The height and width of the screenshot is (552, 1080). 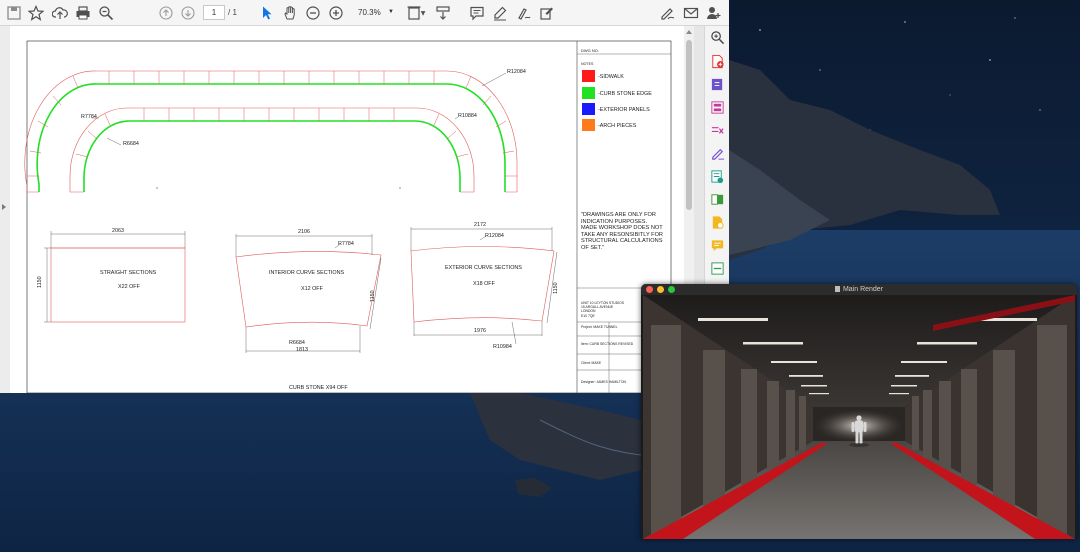 What do you see at coordinates (346, 244) in the screenshot?
I see `interior-outer-radius-dim: R7784` at bounding box center [346, 244].